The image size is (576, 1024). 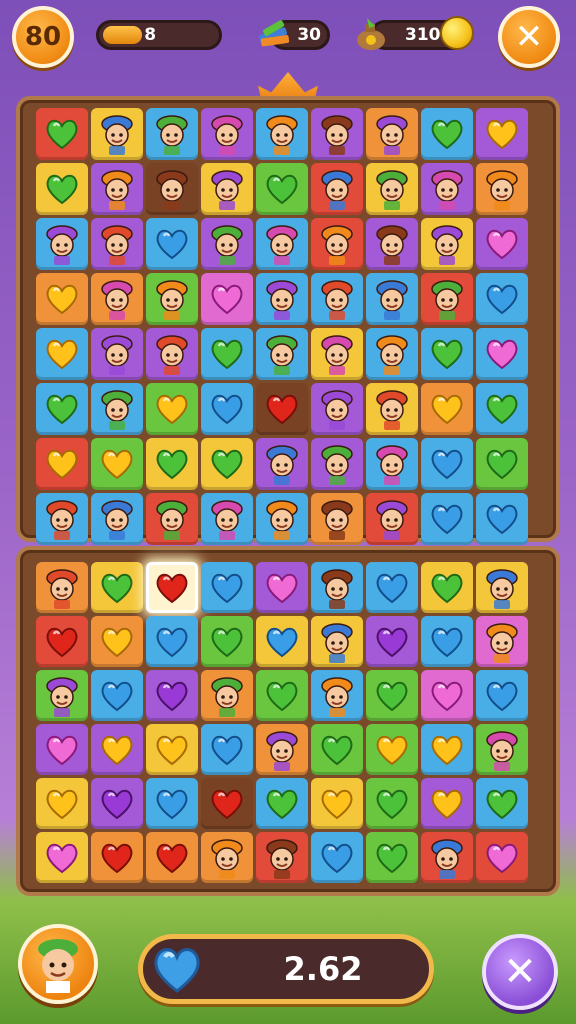 I want to click on cancel-button: ✕, so click(x=520, y=972).